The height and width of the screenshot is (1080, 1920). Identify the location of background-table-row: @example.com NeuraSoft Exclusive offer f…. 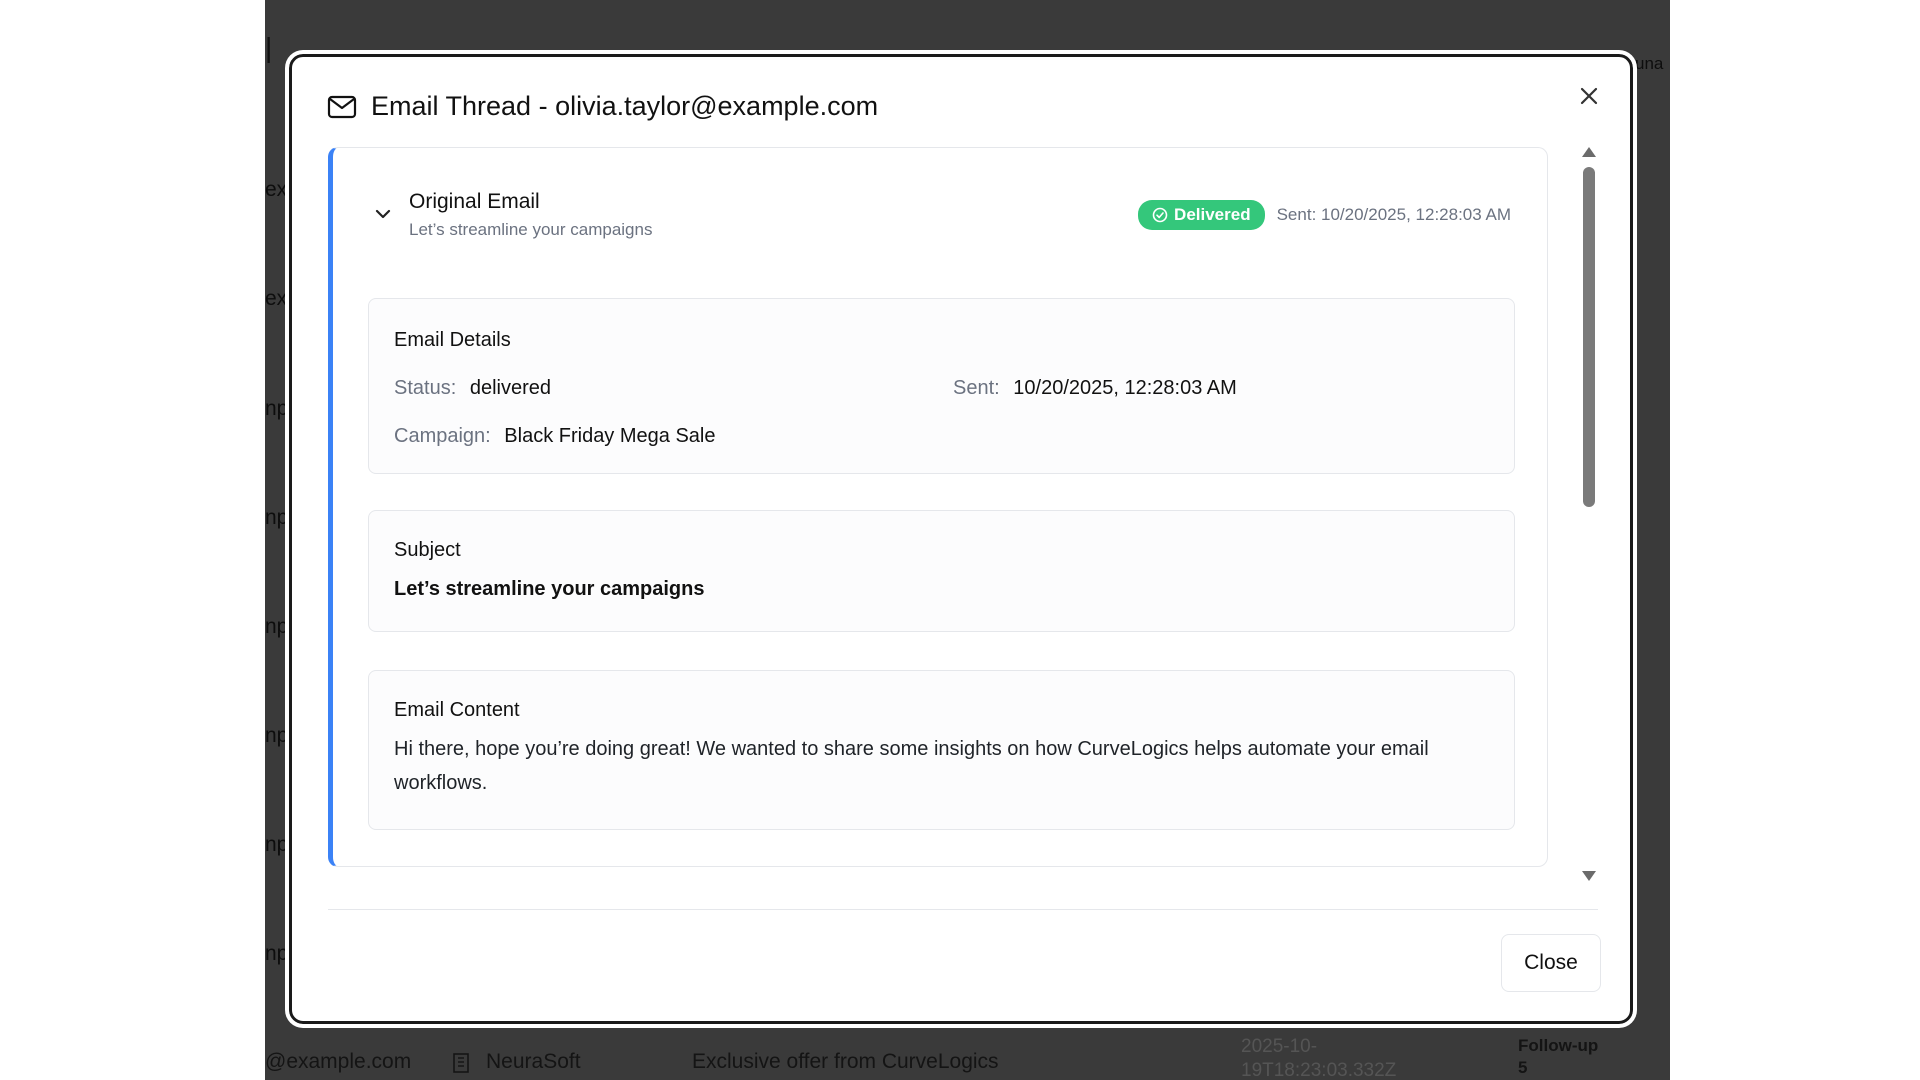
(967, 1055).